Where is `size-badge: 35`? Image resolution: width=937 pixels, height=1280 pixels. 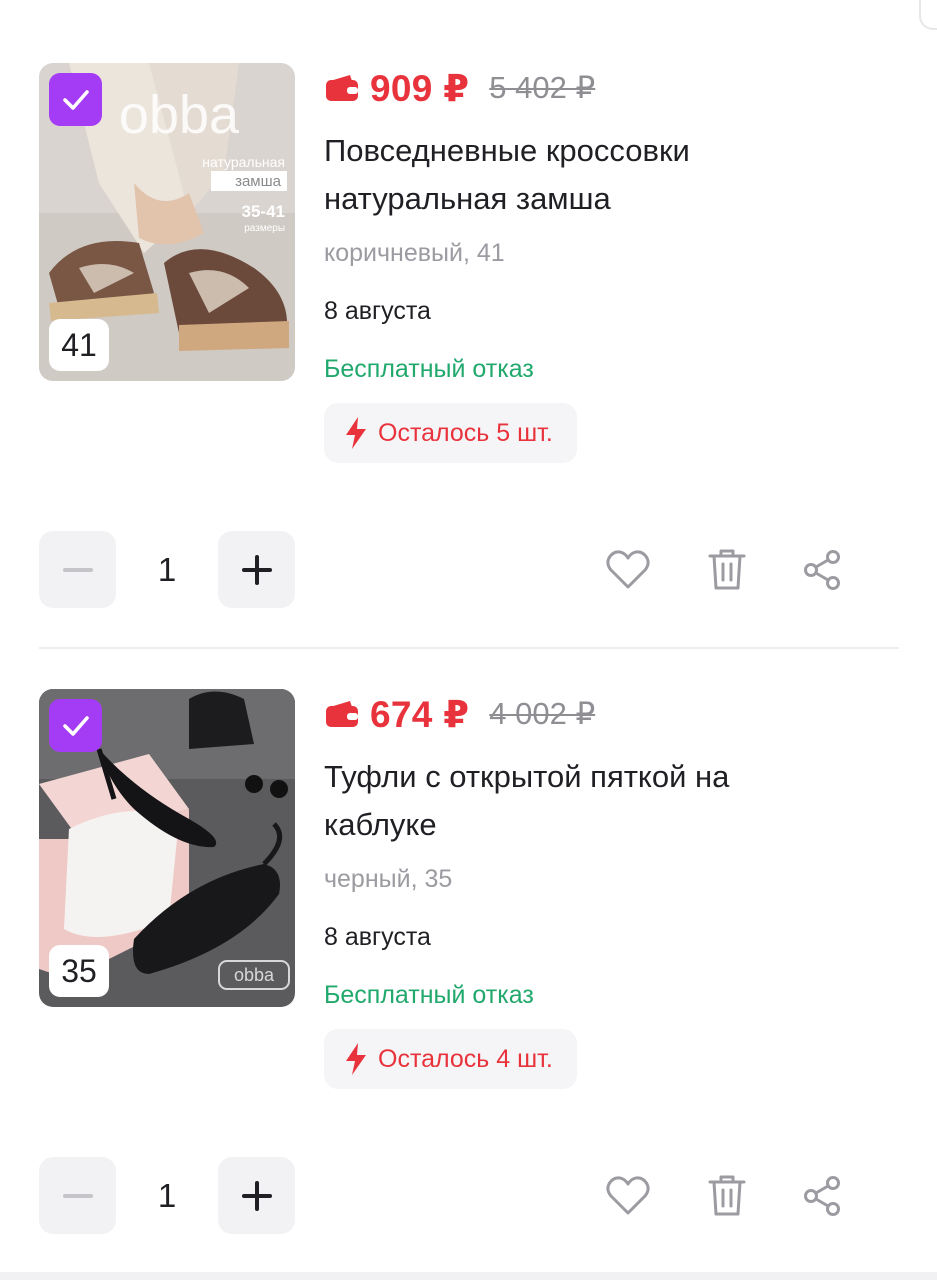
size-badge: 35 is located at coordinates (79, 971).